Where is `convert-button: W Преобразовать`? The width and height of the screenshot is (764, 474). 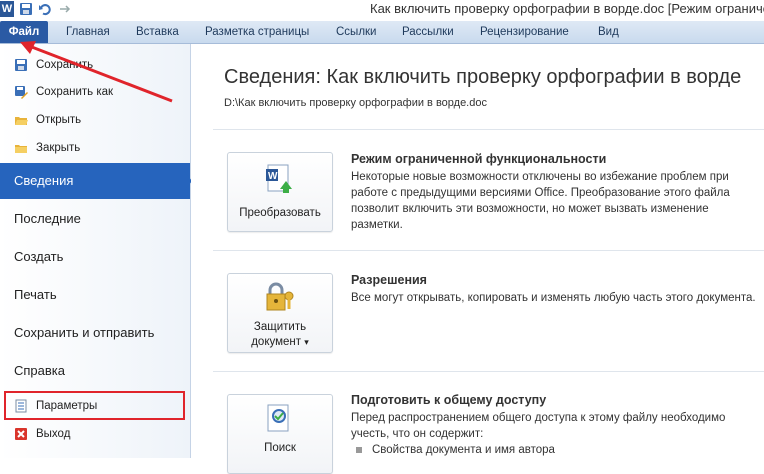
convert-button: W Преобразовать is located at coordinates (280, 192).